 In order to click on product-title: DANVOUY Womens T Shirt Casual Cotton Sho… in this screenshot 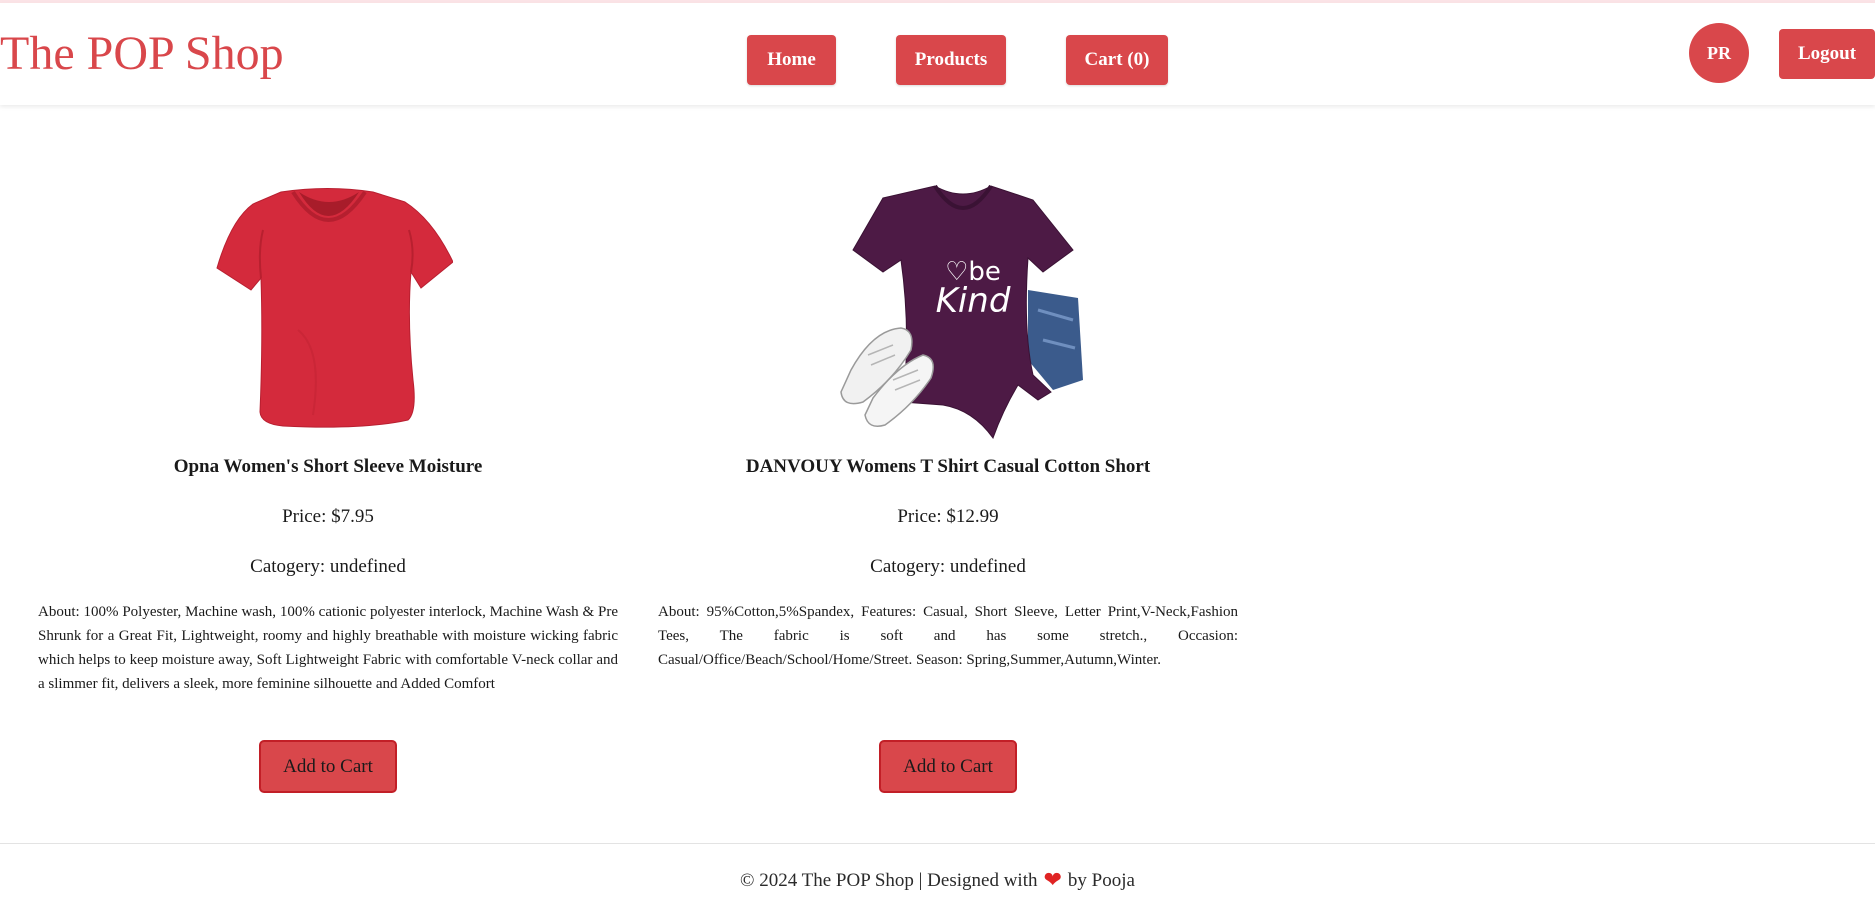, I will do `click(948, 466)`.